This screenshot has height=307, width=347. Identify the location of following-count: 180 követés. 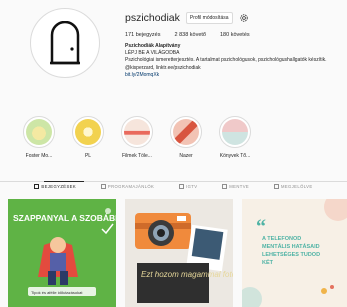
(235, 35).